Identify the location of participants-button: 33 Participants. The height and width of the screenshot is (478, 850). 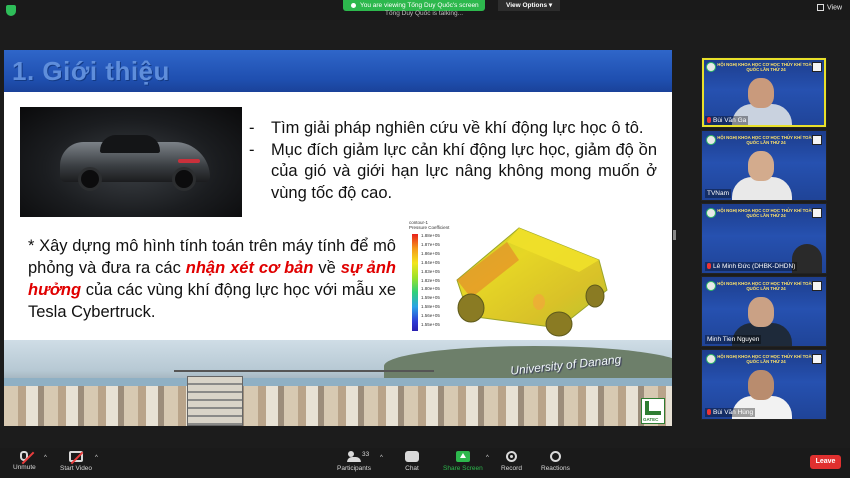
(354, 461).